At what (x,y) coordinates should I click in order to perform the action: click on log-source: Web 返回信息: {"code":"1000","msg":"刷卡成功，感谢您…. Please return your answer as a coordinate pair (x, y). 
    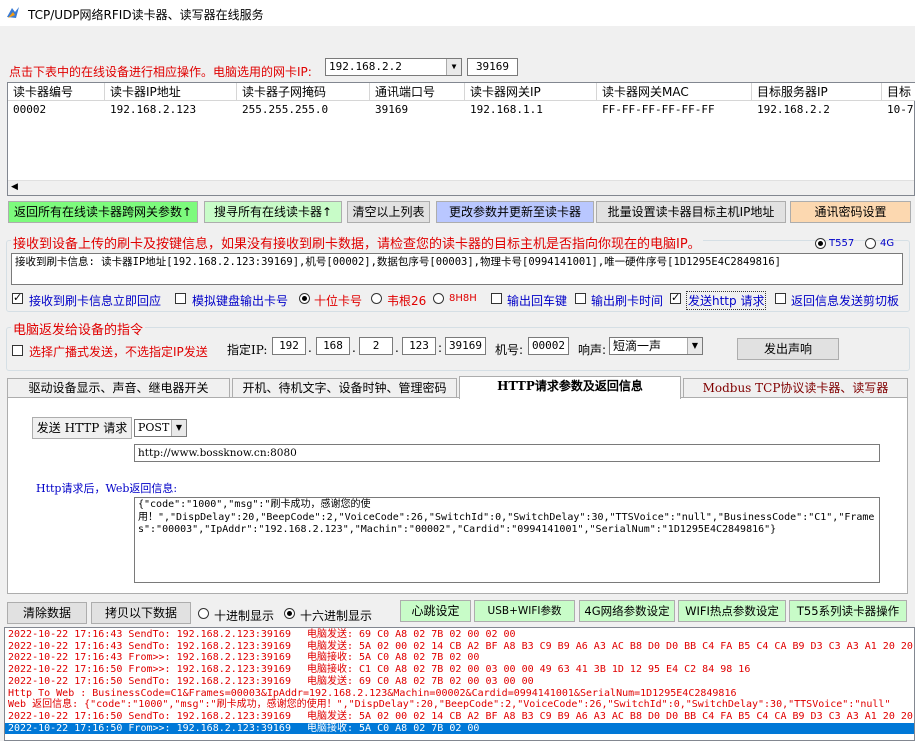
    Looking at the image, I should click on (449, 705).